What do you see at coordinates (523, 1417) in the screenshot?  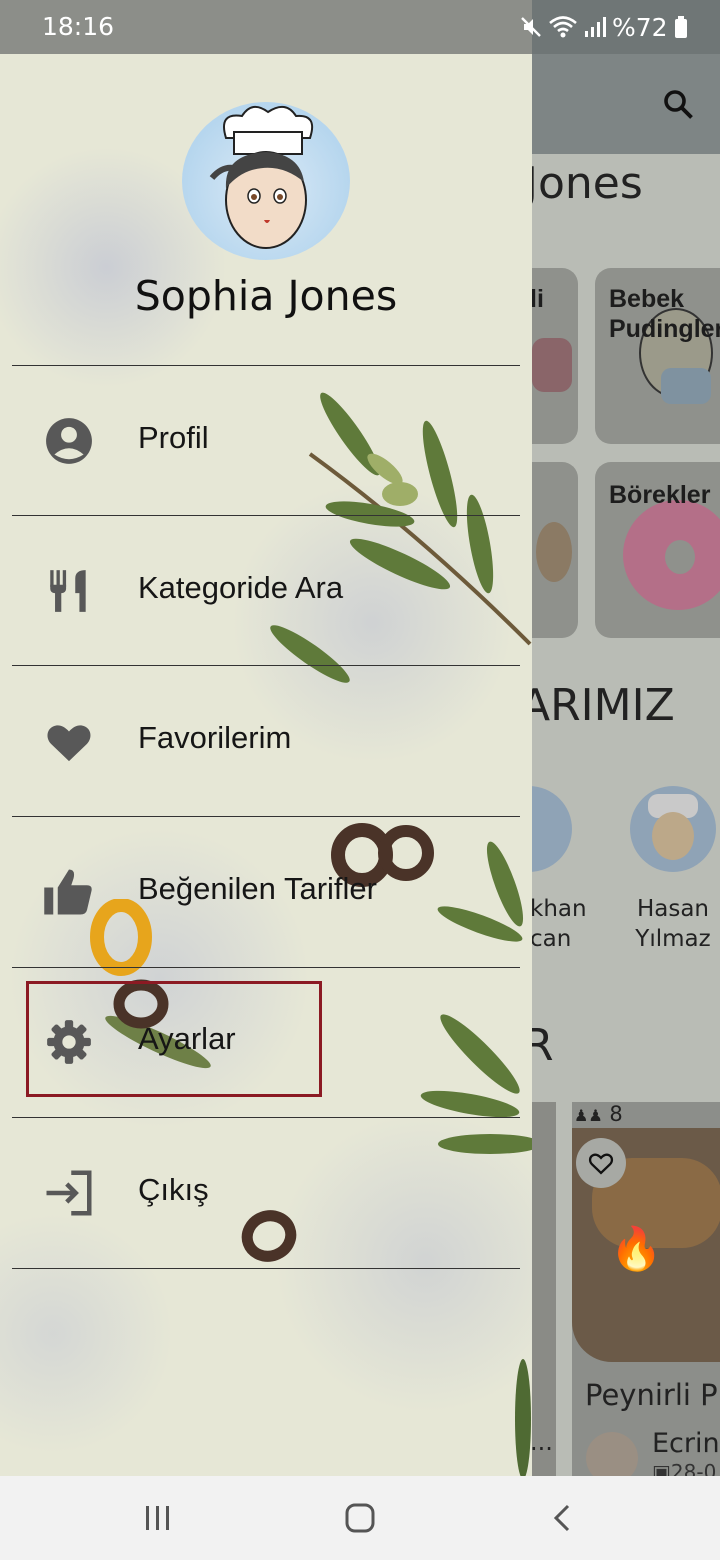 I see `olive-leaf-decoration` at bounding box center [523, 1417].